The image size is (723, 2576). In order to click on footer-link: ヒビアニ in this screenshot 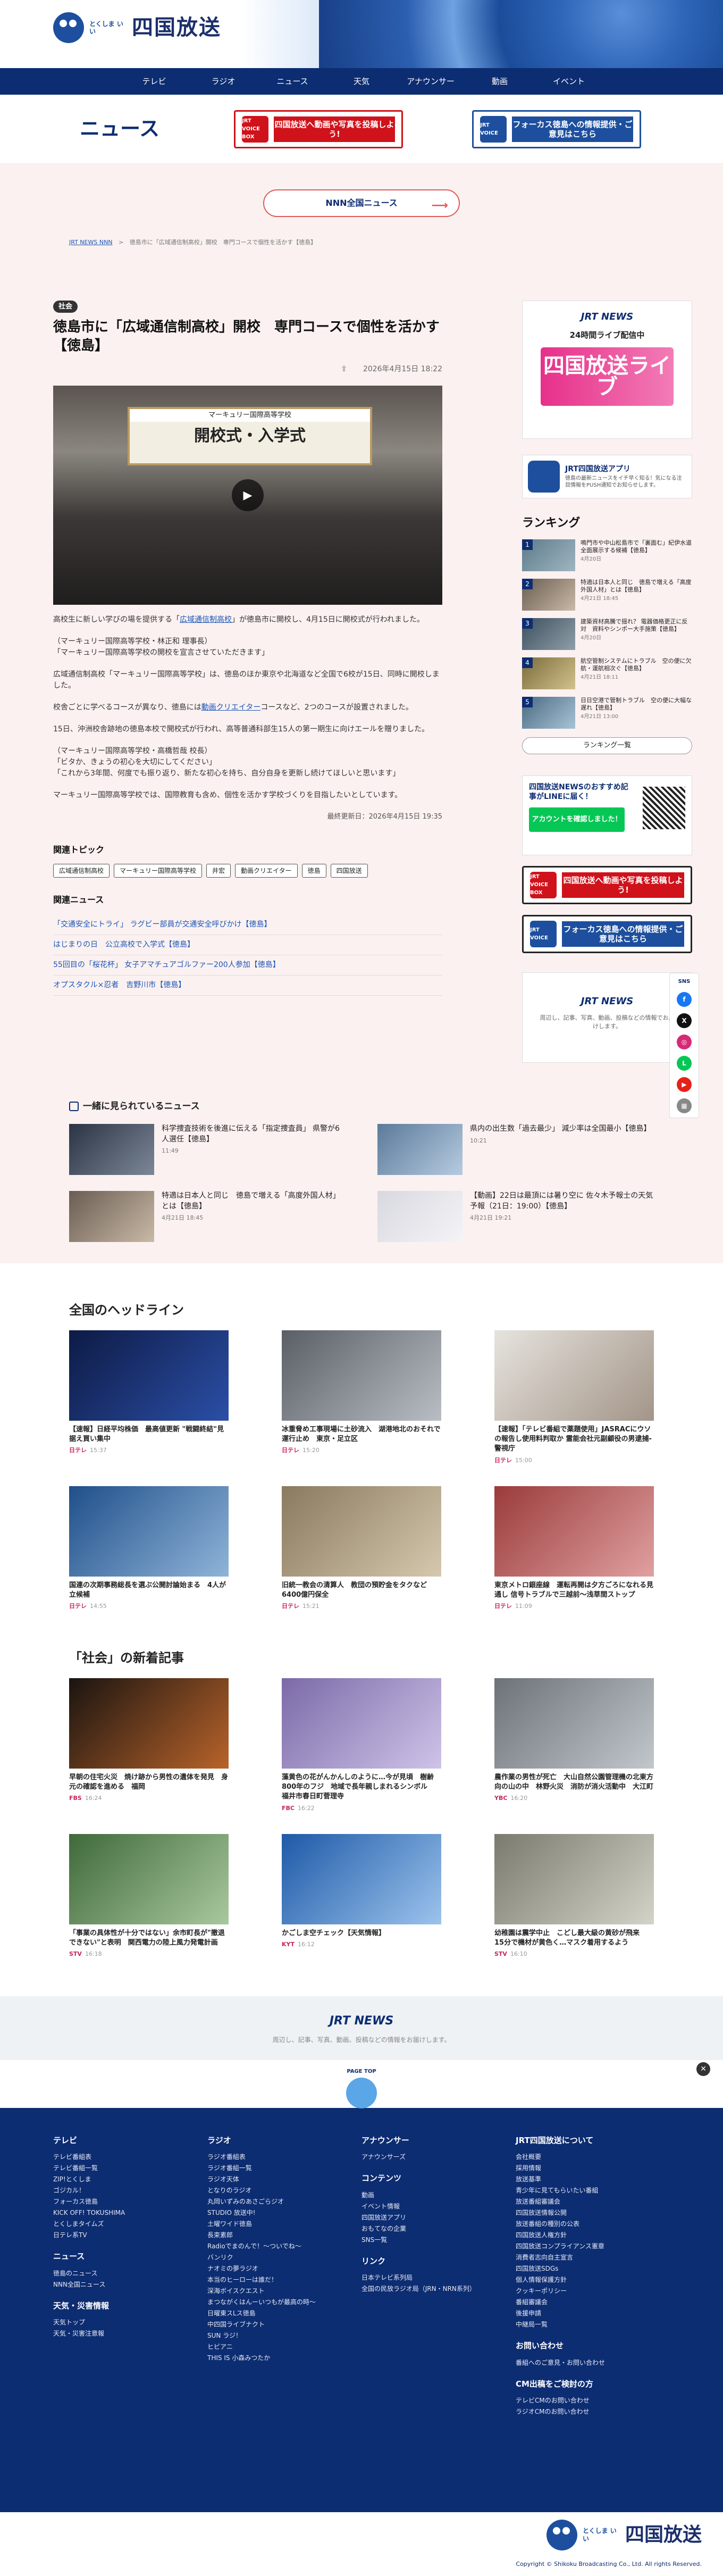, I will do `click(284, 2347)`.